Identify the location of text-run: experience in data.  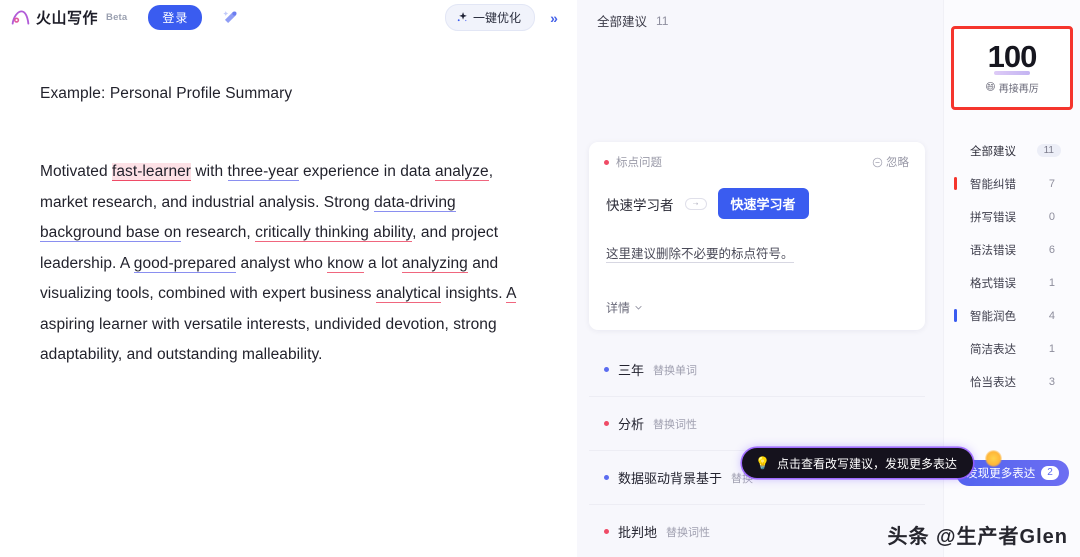
(366, 172).